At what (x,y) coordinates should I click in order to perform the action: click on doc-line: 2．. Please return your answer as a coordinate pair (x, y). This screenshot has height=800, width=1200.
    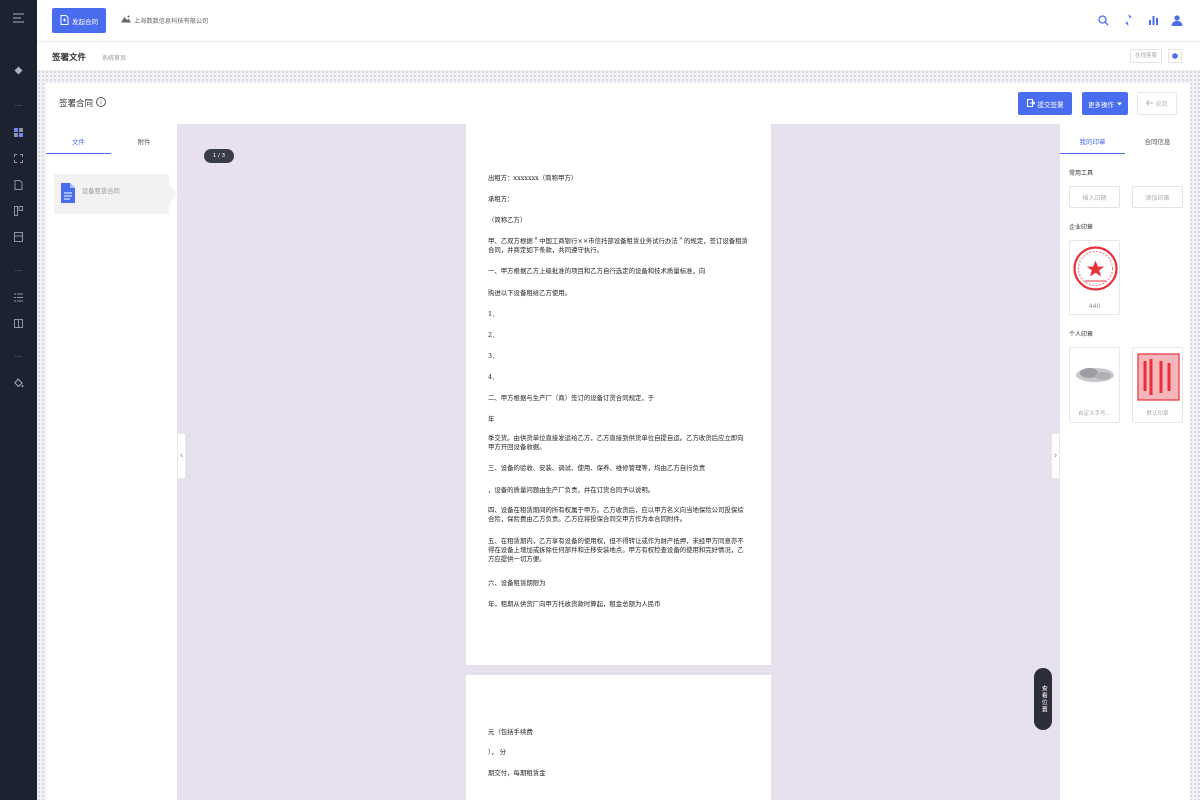
    Looking at the image, I should click on (493, 335).